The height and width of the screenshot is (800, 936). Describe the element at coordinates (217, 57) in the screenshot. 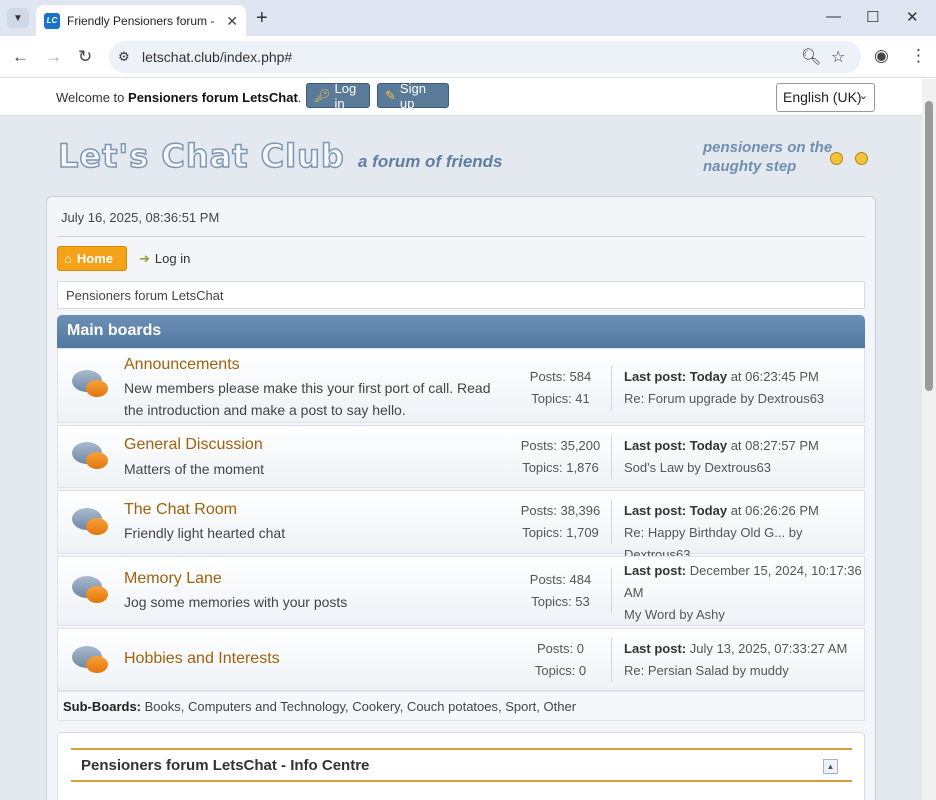

I see `url-text: letschat.club/index.php#` at that location.